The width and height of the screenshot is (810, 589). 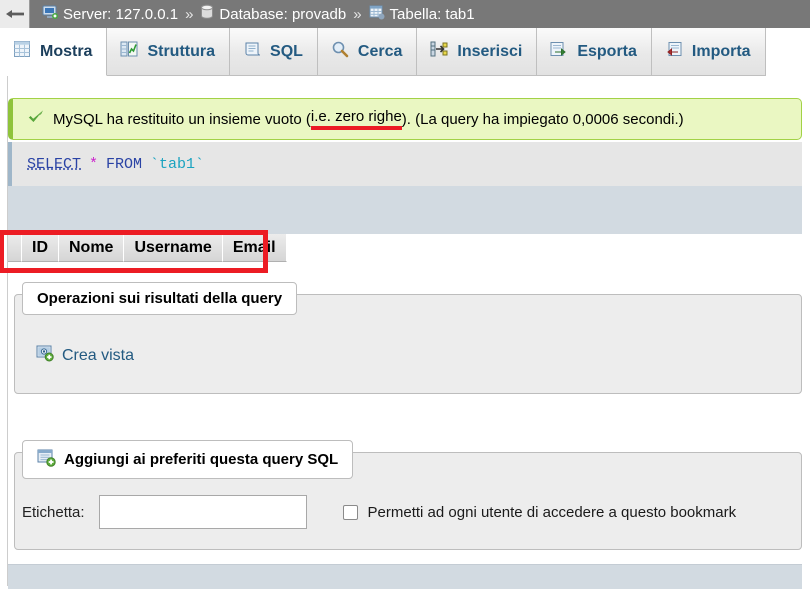 I want to click on export-icon, so click(x=559, y=51).